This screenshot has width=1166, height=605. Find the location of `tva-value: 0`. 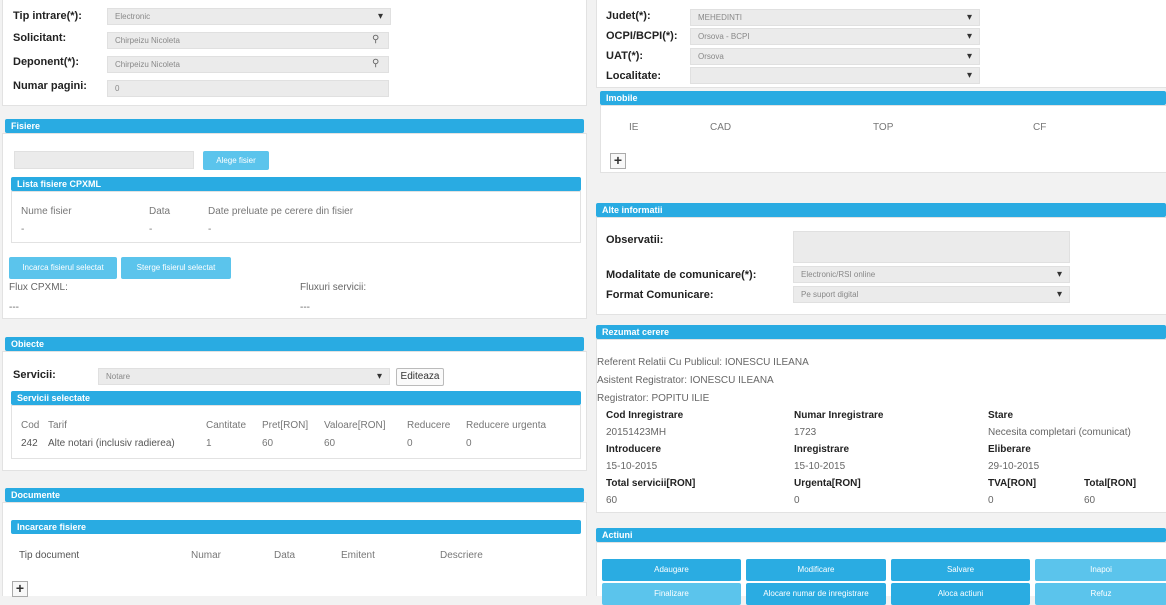

tva-value: 0 is located at coordinates (991, 500).